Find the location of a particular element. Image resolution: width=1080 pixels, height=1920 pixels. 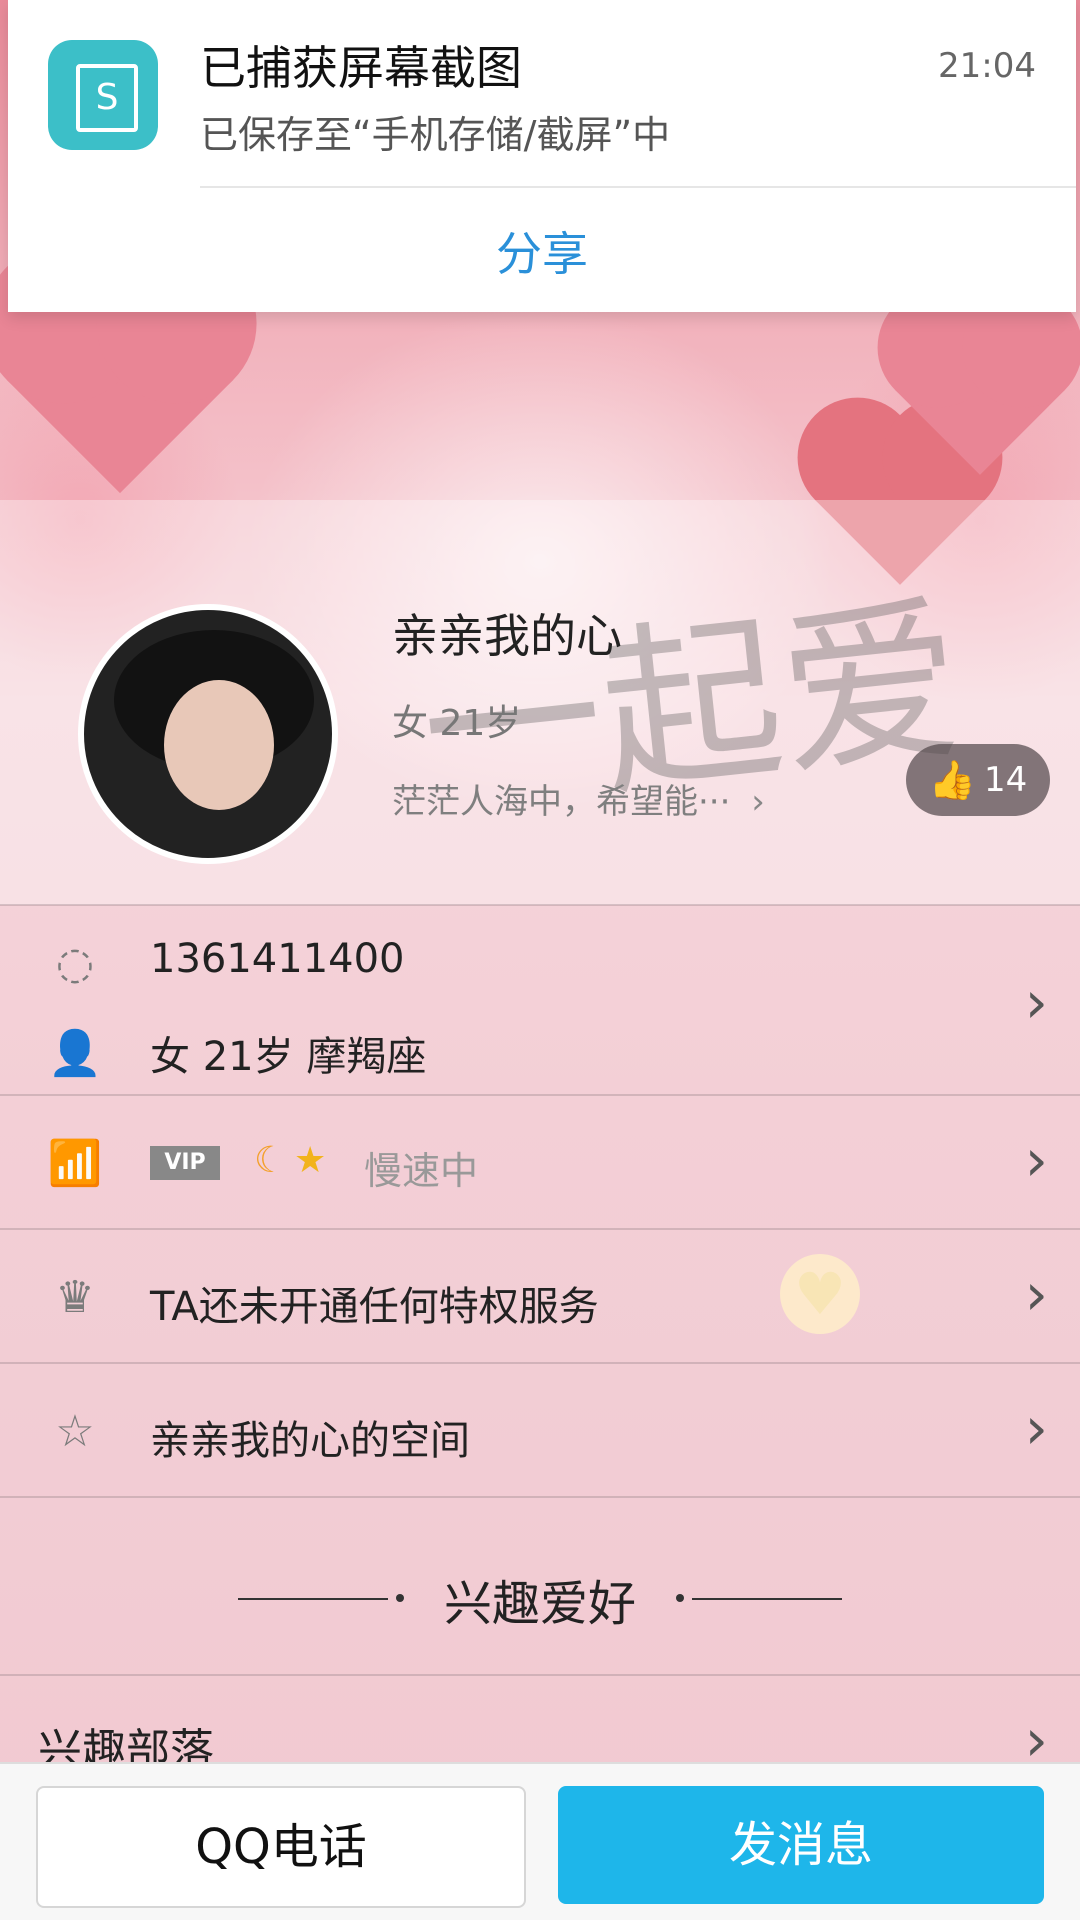

profile-signature: 茫茫人海中，希望能··· › is located at coordinates (578, 798).